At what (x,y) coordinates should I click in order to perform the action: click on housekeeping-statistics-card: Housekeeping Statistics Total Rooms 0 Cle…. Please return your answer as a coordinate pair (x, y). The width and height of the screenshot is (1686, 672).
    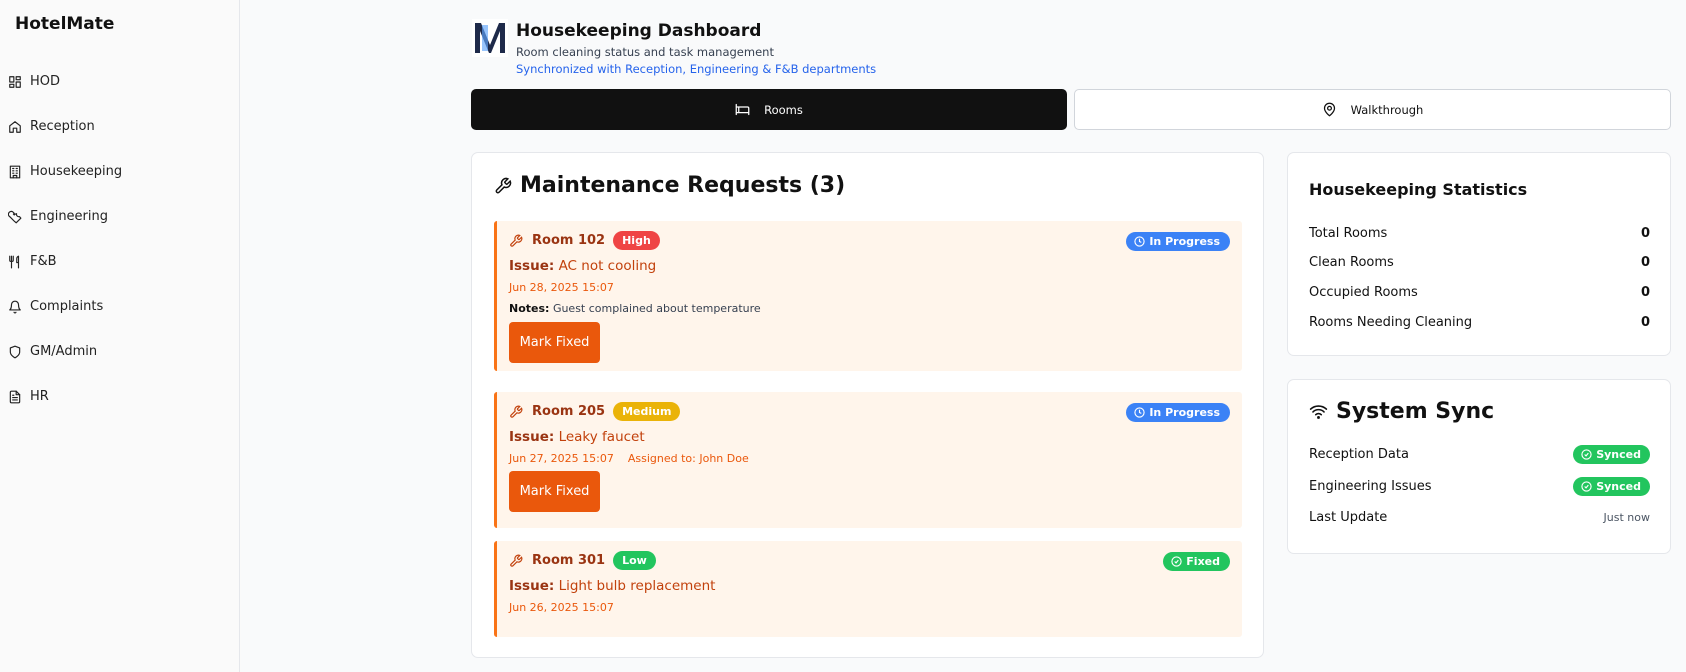
    Looking at the image, I should click on (1479, 254).